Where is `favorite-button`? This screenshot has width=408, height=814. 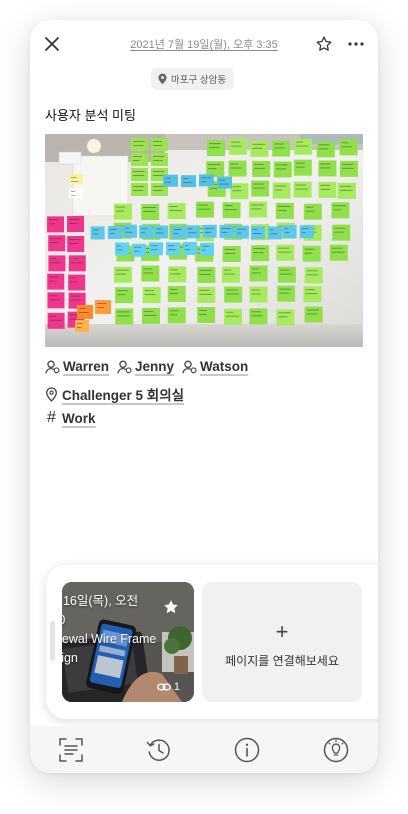
favorite-button is located at coordinates (324, 44).